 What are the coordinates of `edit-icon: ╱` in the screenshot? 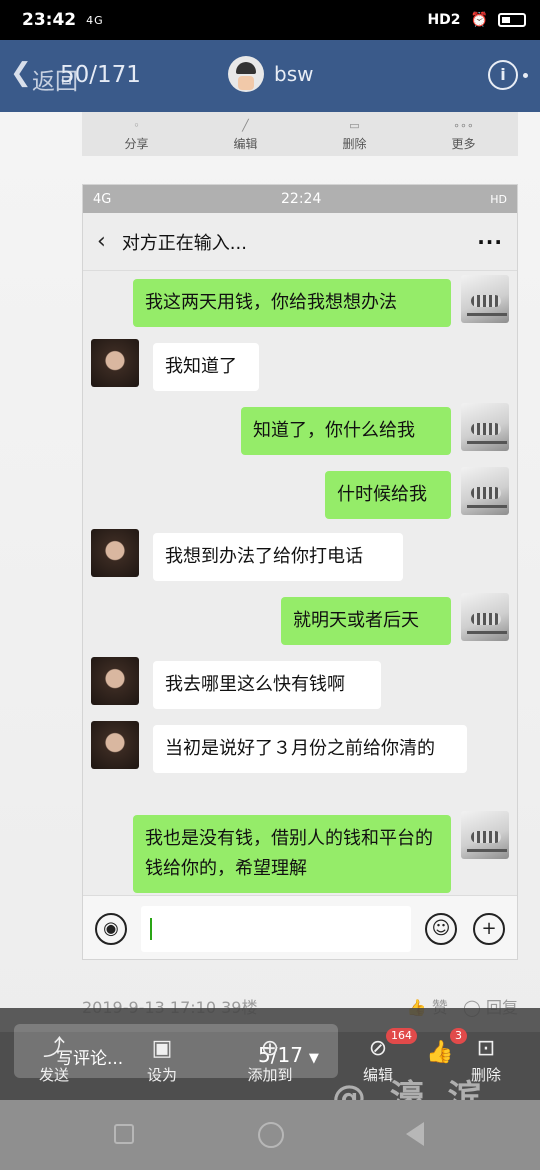 It's located at (245, 125).